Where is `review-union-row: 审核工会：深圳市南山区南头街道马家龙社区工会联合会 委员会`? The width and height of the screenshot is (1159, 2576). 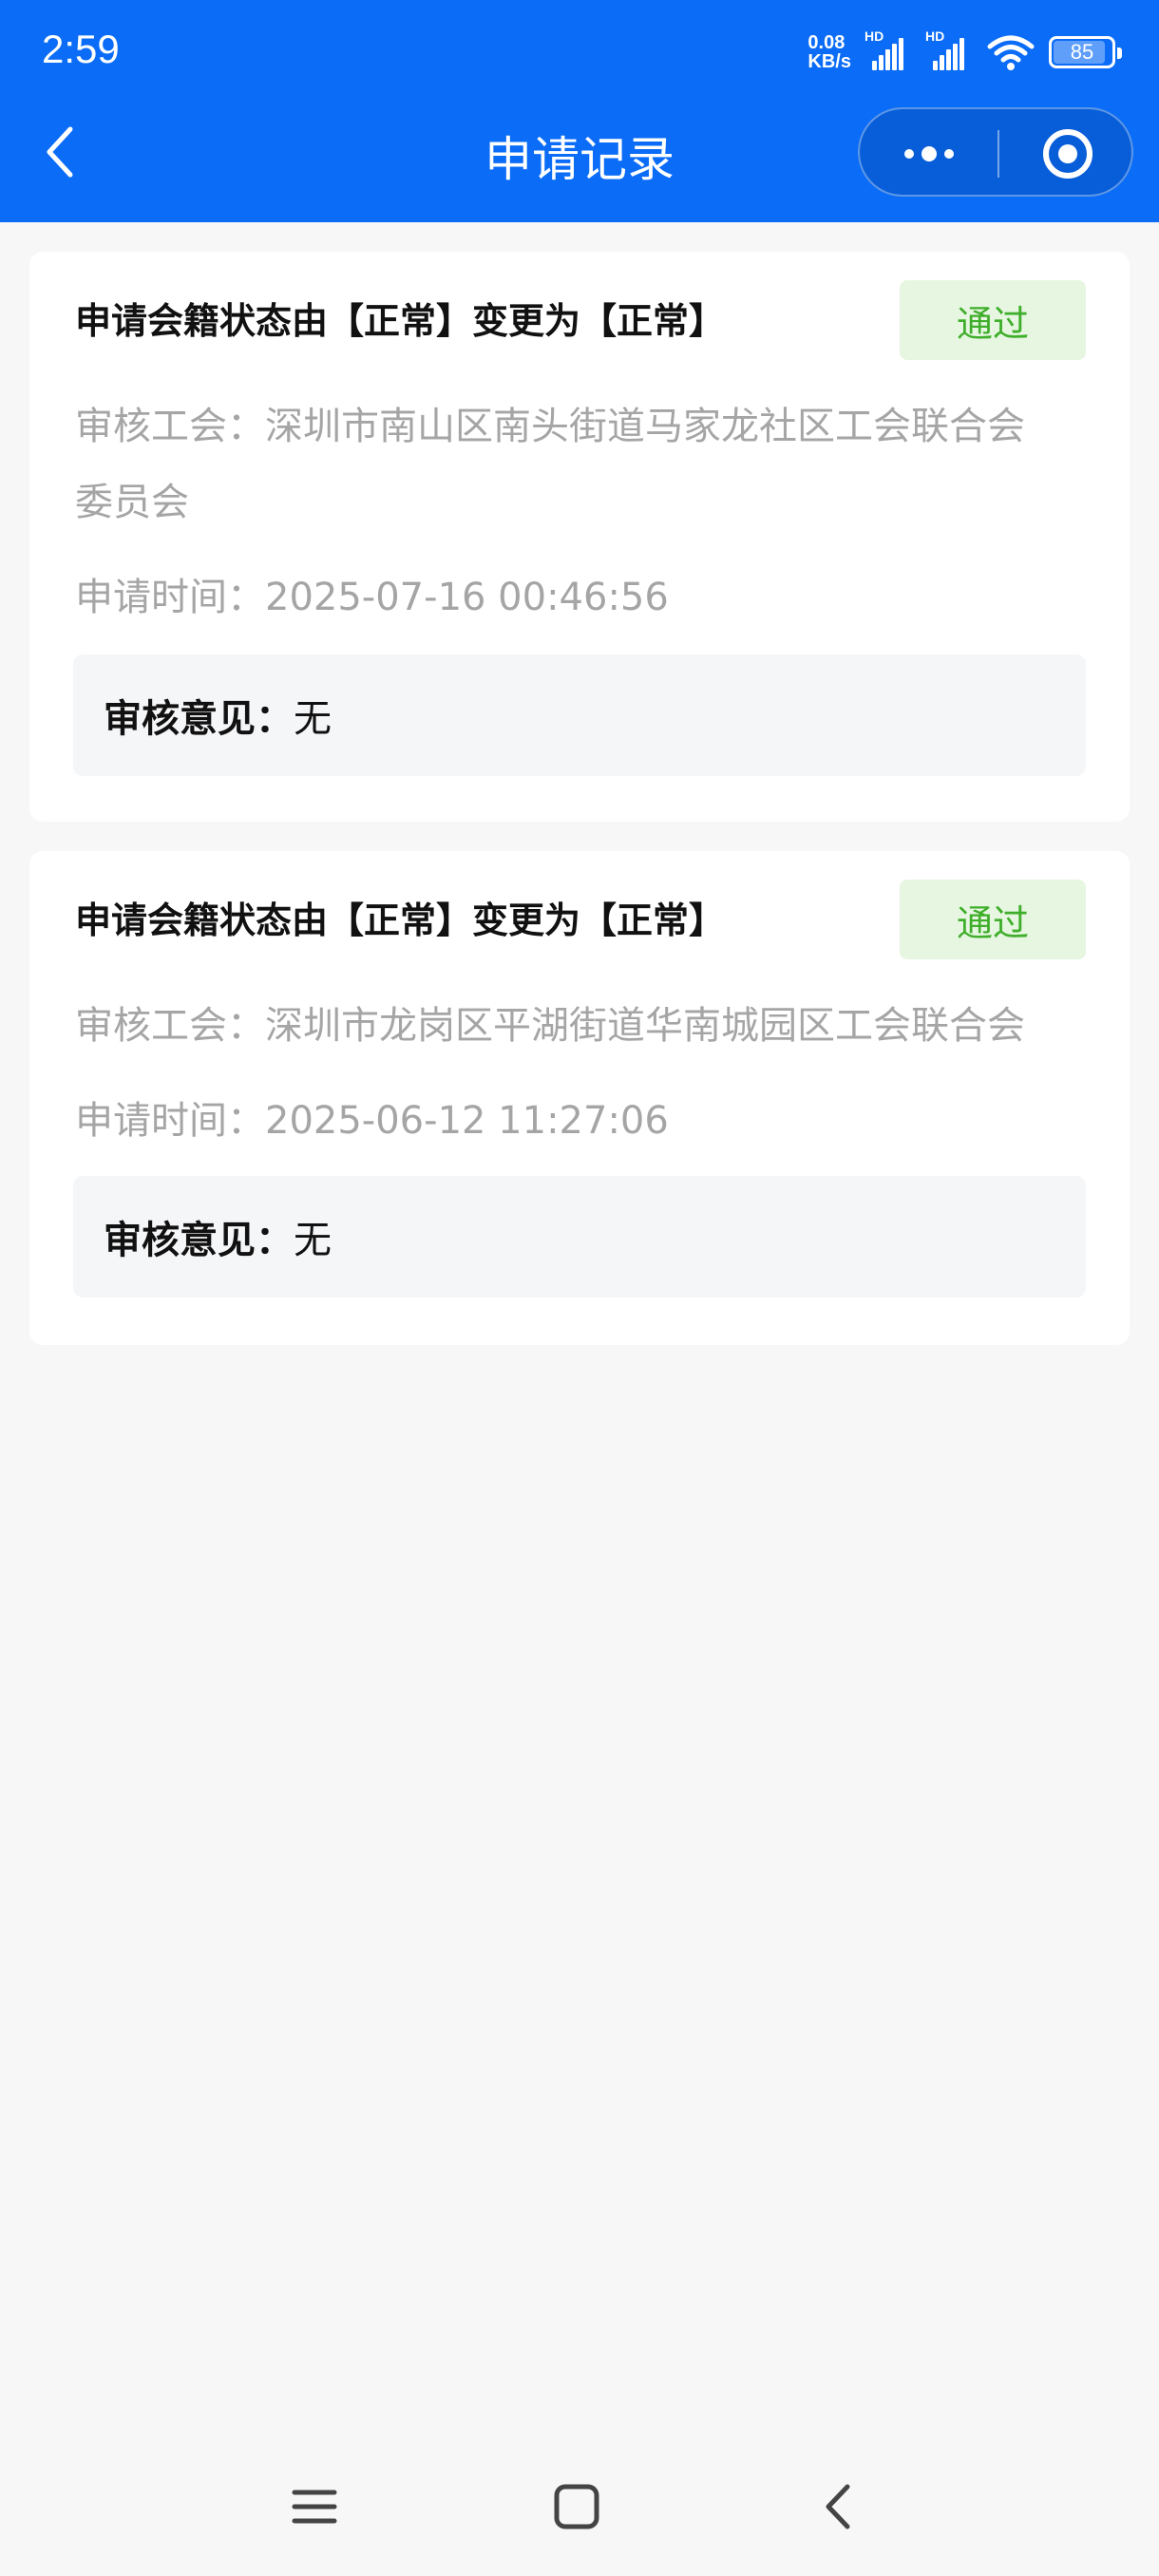
review-union-row: 审核工会：深圳市南山区南头街道马家龙社区工会联合会 委员会 is located at coordinates (588, 464).